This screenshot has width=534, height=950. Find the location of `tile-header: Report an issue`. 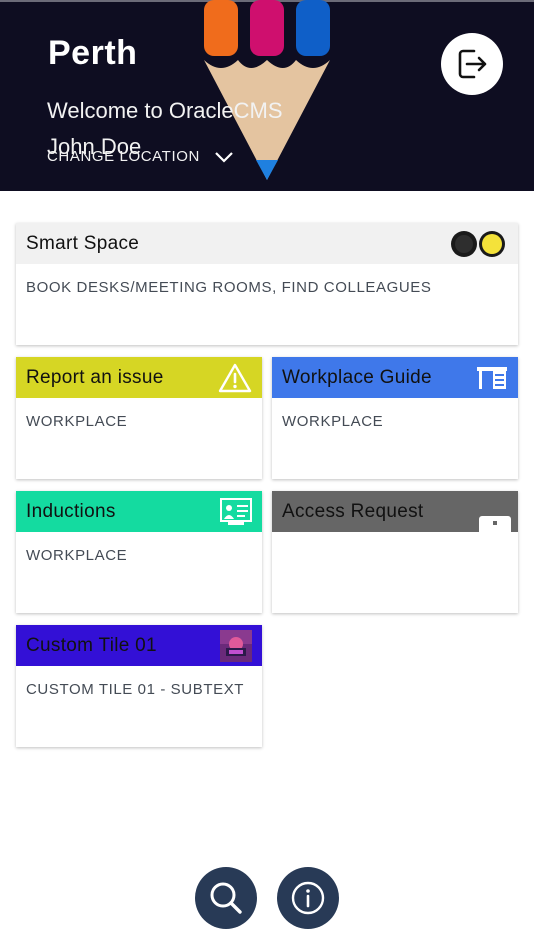

tile-header: Report an issue is located at coordinates (139, 377).